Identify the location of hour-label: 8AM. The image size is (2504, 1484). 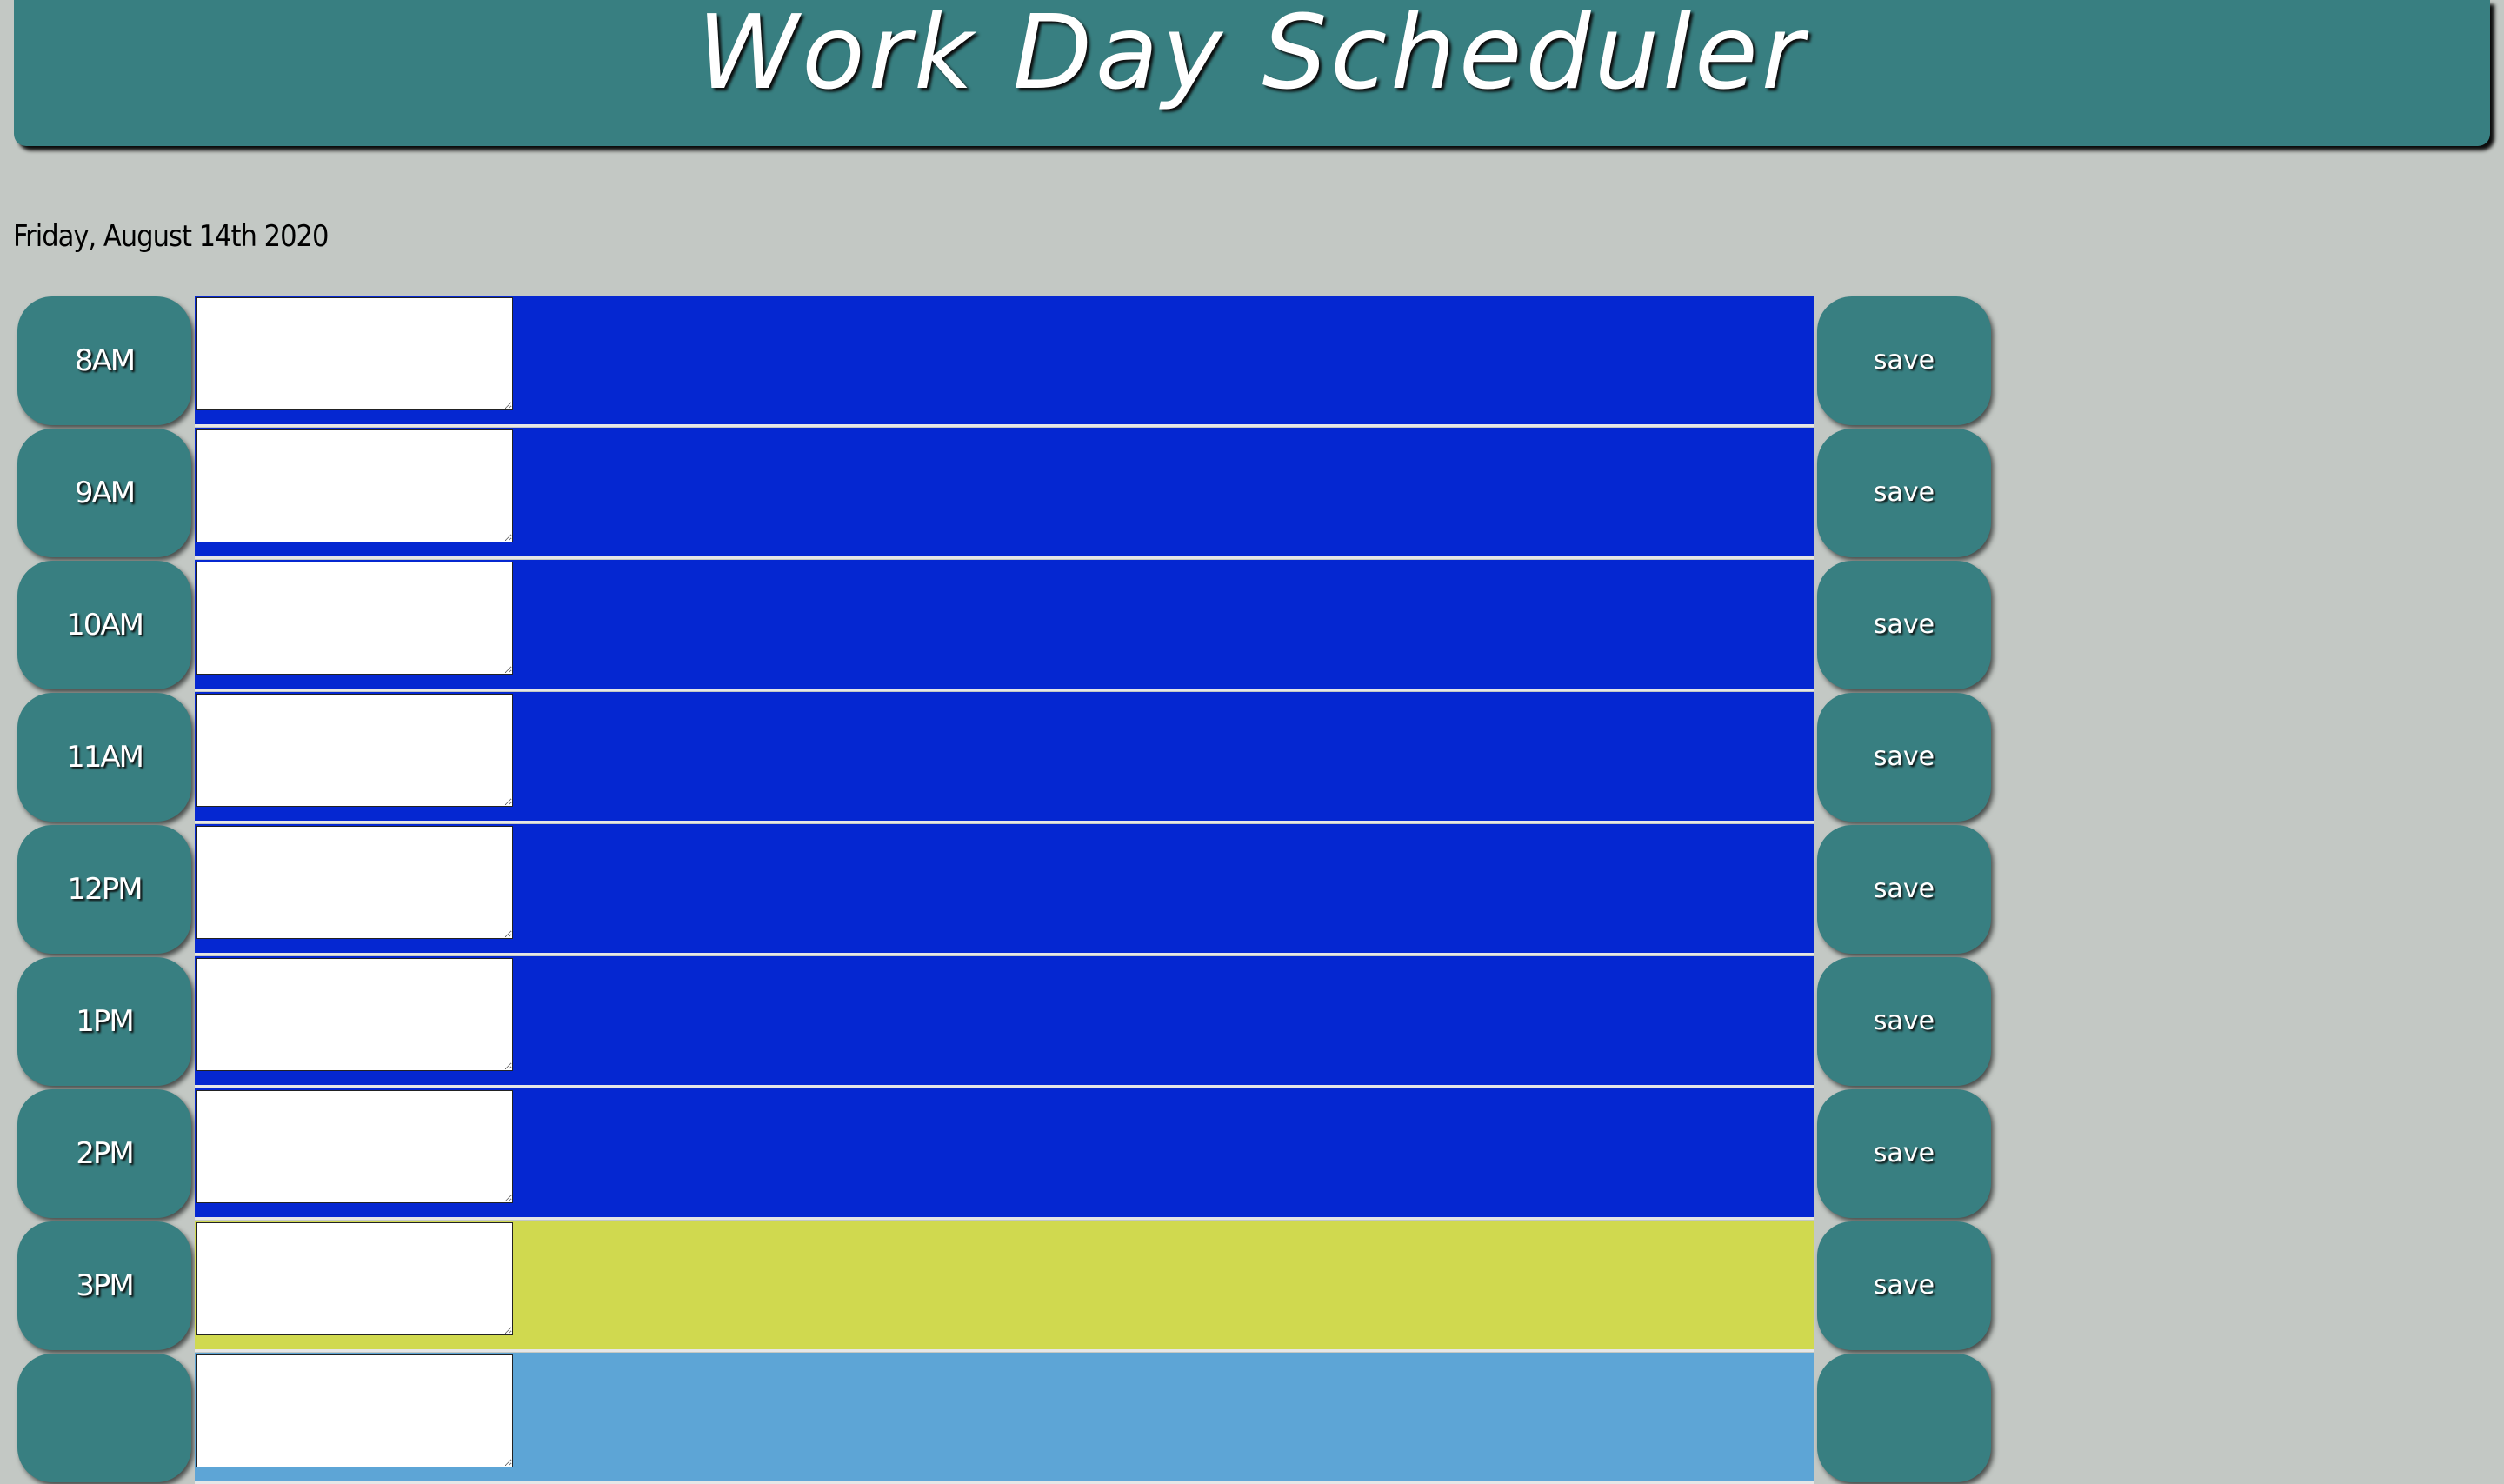
(104, 360).